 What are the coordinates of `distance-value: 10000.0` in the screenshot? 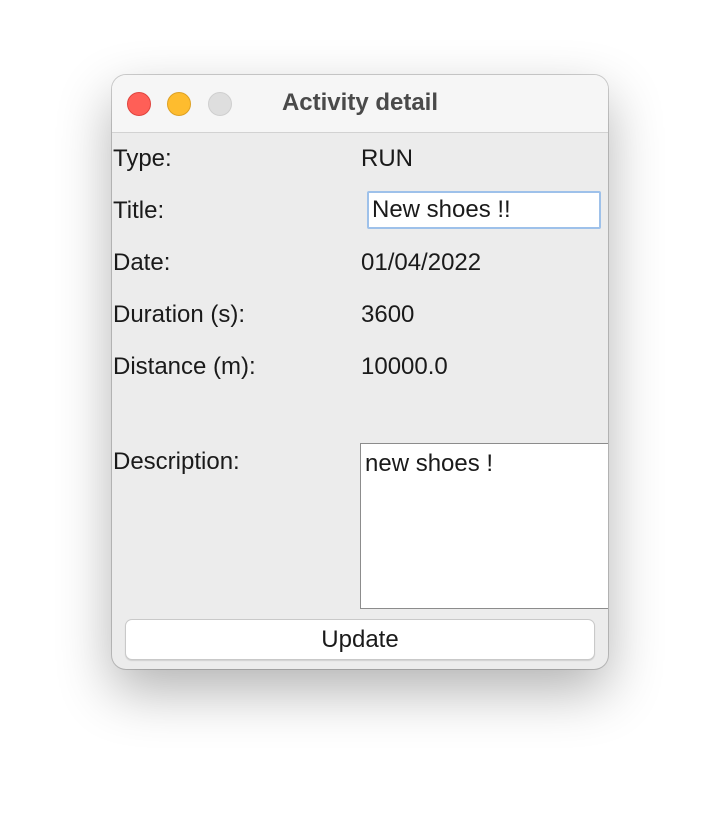 It's located at (404, 366).